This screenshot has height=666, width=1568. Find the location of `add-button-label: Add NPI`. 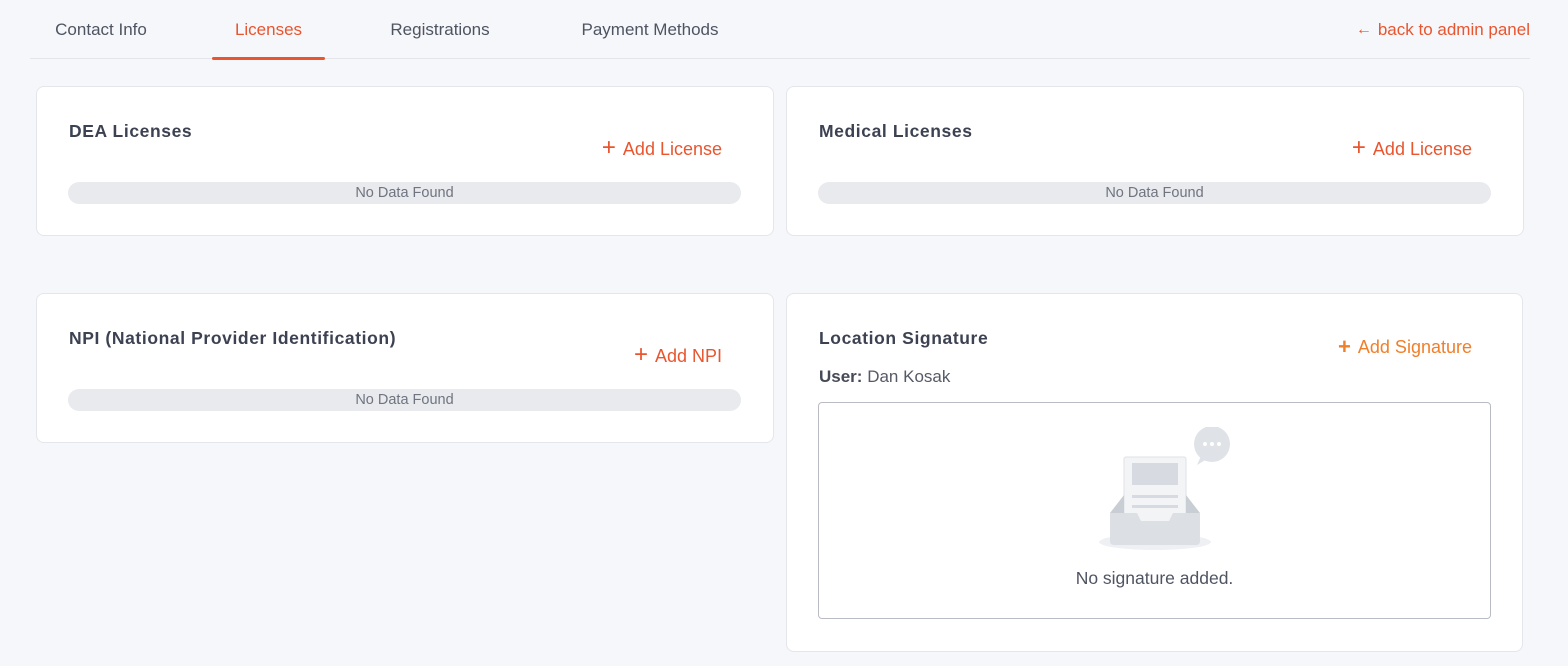

add-button-label: Add NPI is located at coordinates (688, 355).